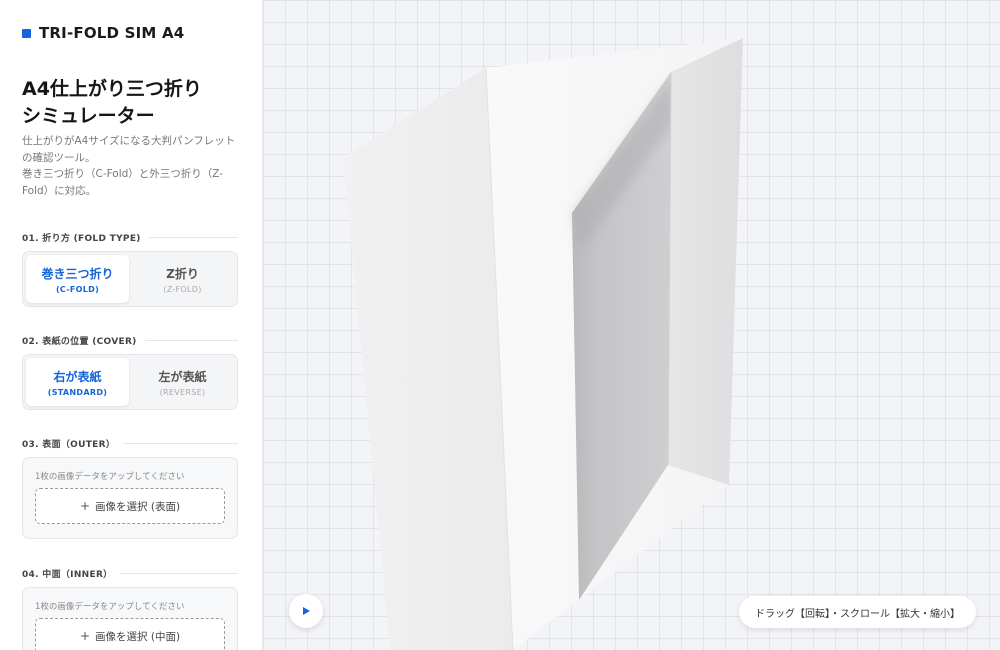 Image resolution: width=1000 pixels, height=650 pixels. Describe the element at coordinates (110, 607) in the screenshot. I see `inner-upload-hint: 1枚の画像データをアップしてください` at that location.